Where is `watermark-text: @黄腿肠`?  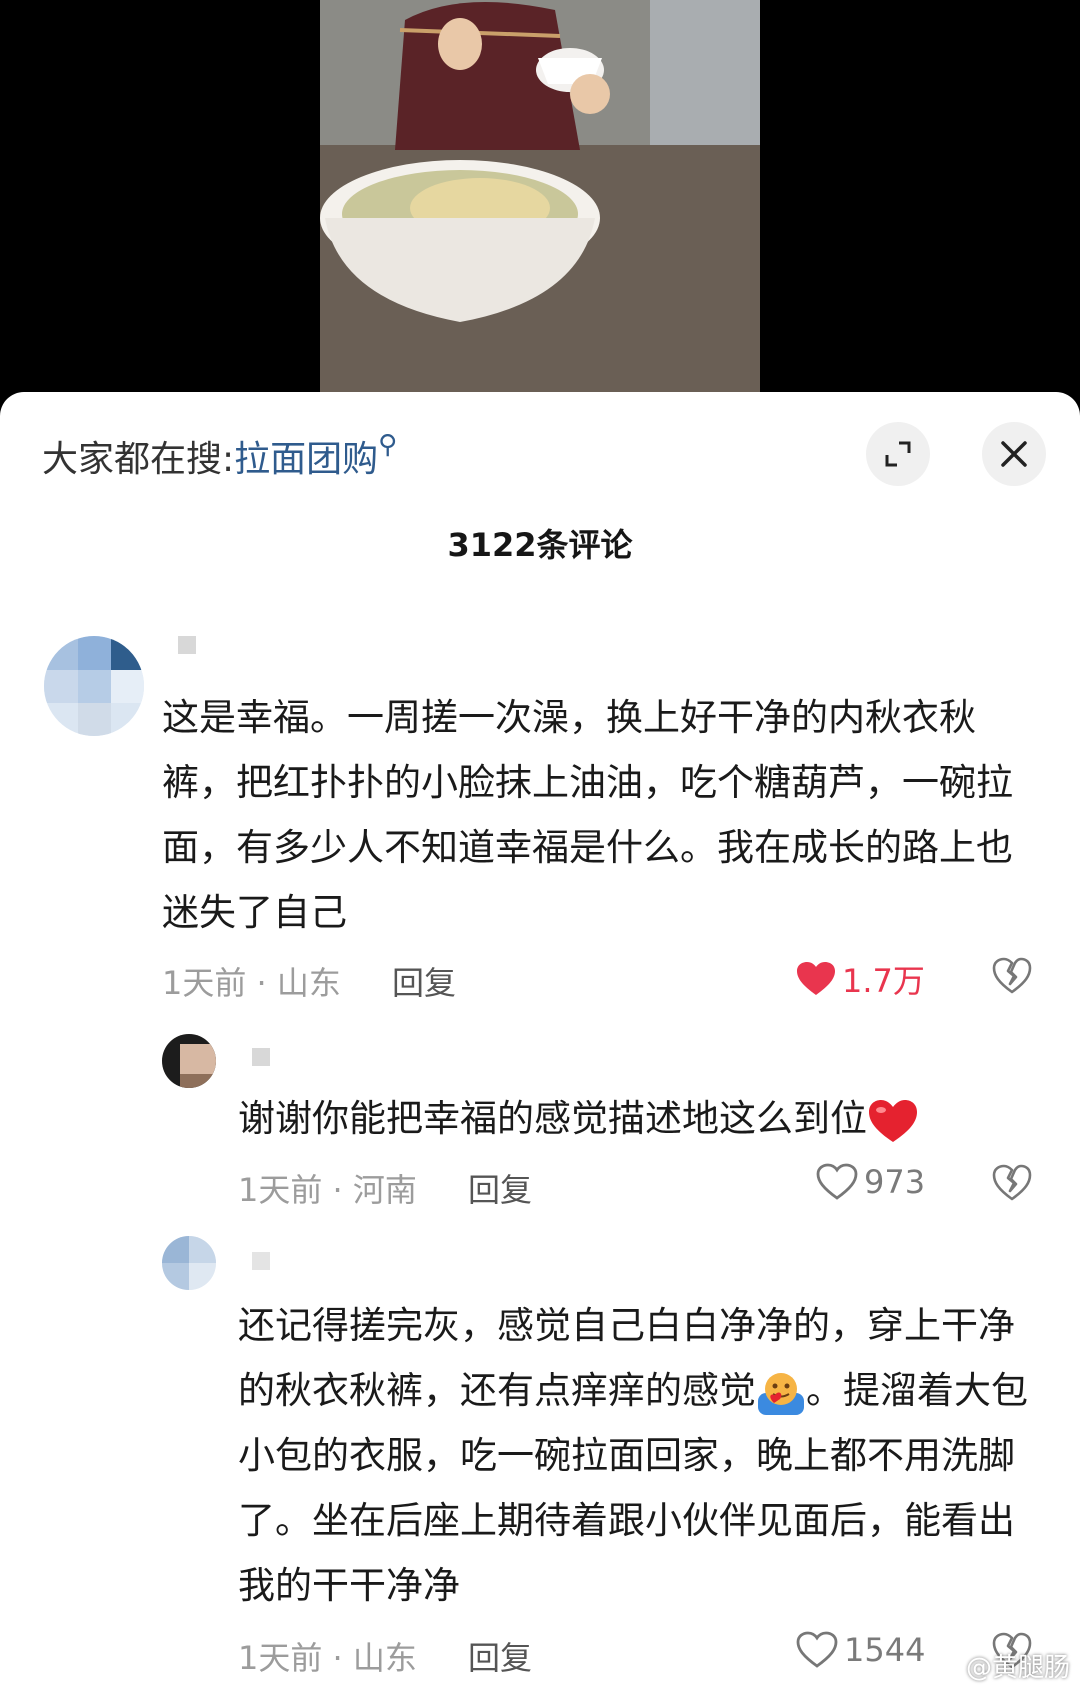
watermark-text: @黄腿肠 is located at coordinates (1017, 1668).